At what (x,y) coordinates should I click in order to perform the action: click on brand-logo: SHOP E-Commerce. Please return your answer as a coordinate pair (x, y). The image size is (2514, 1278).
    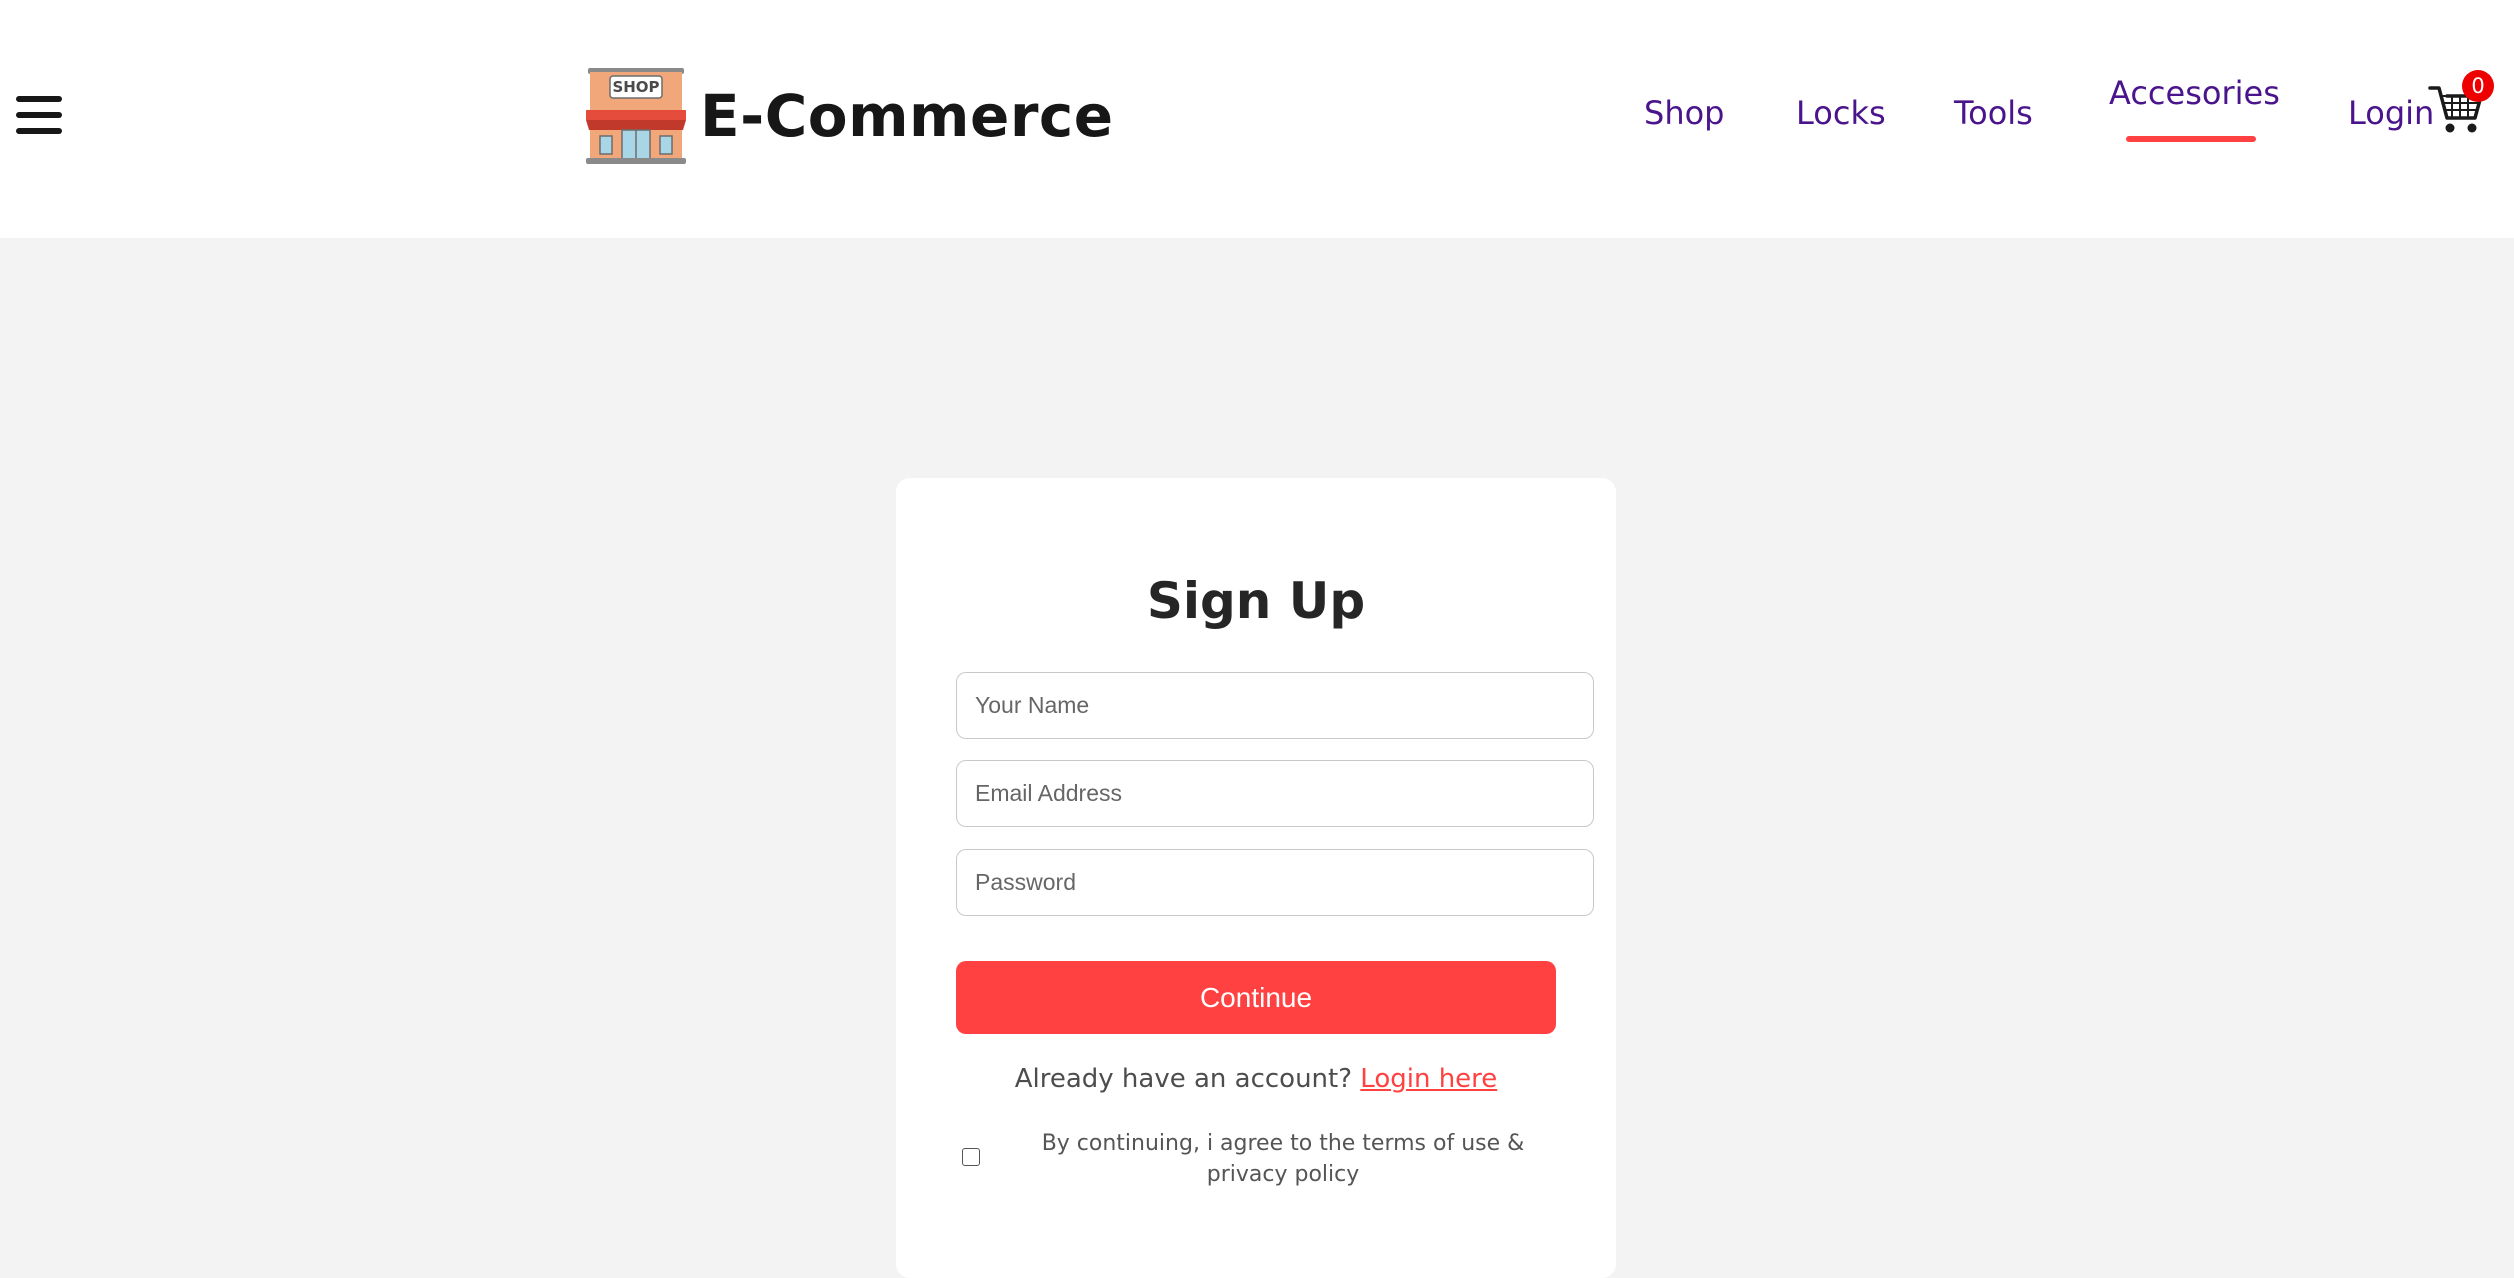
    Looking at the image, I should click on (850, 116).